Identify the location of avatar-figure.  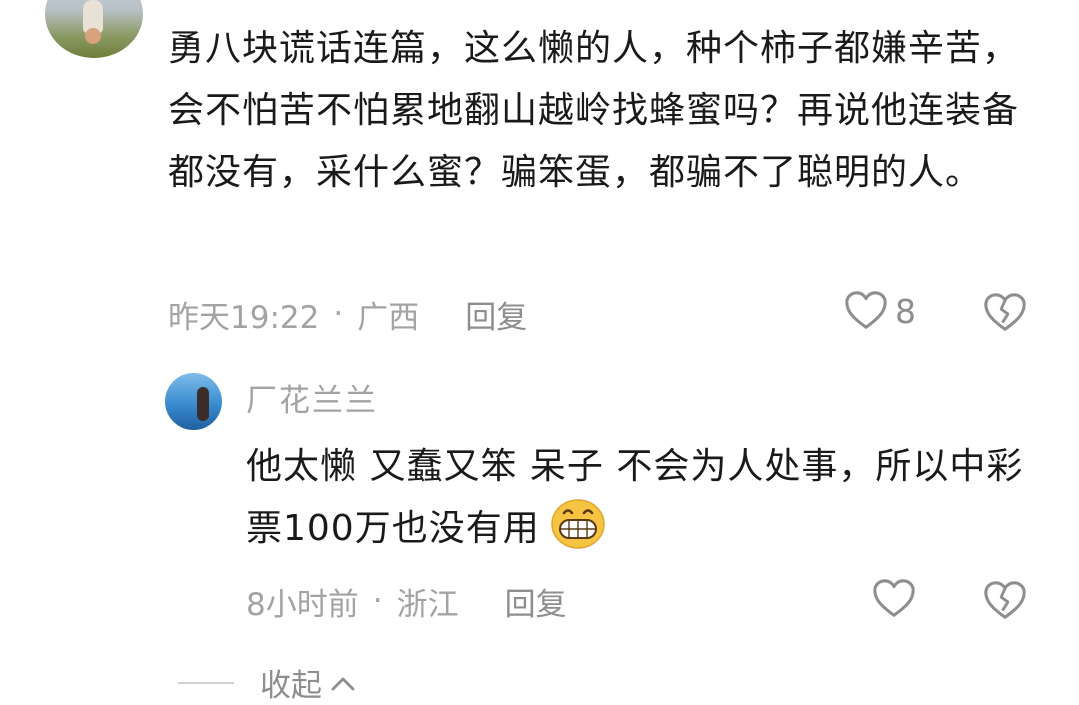
(203, 404).